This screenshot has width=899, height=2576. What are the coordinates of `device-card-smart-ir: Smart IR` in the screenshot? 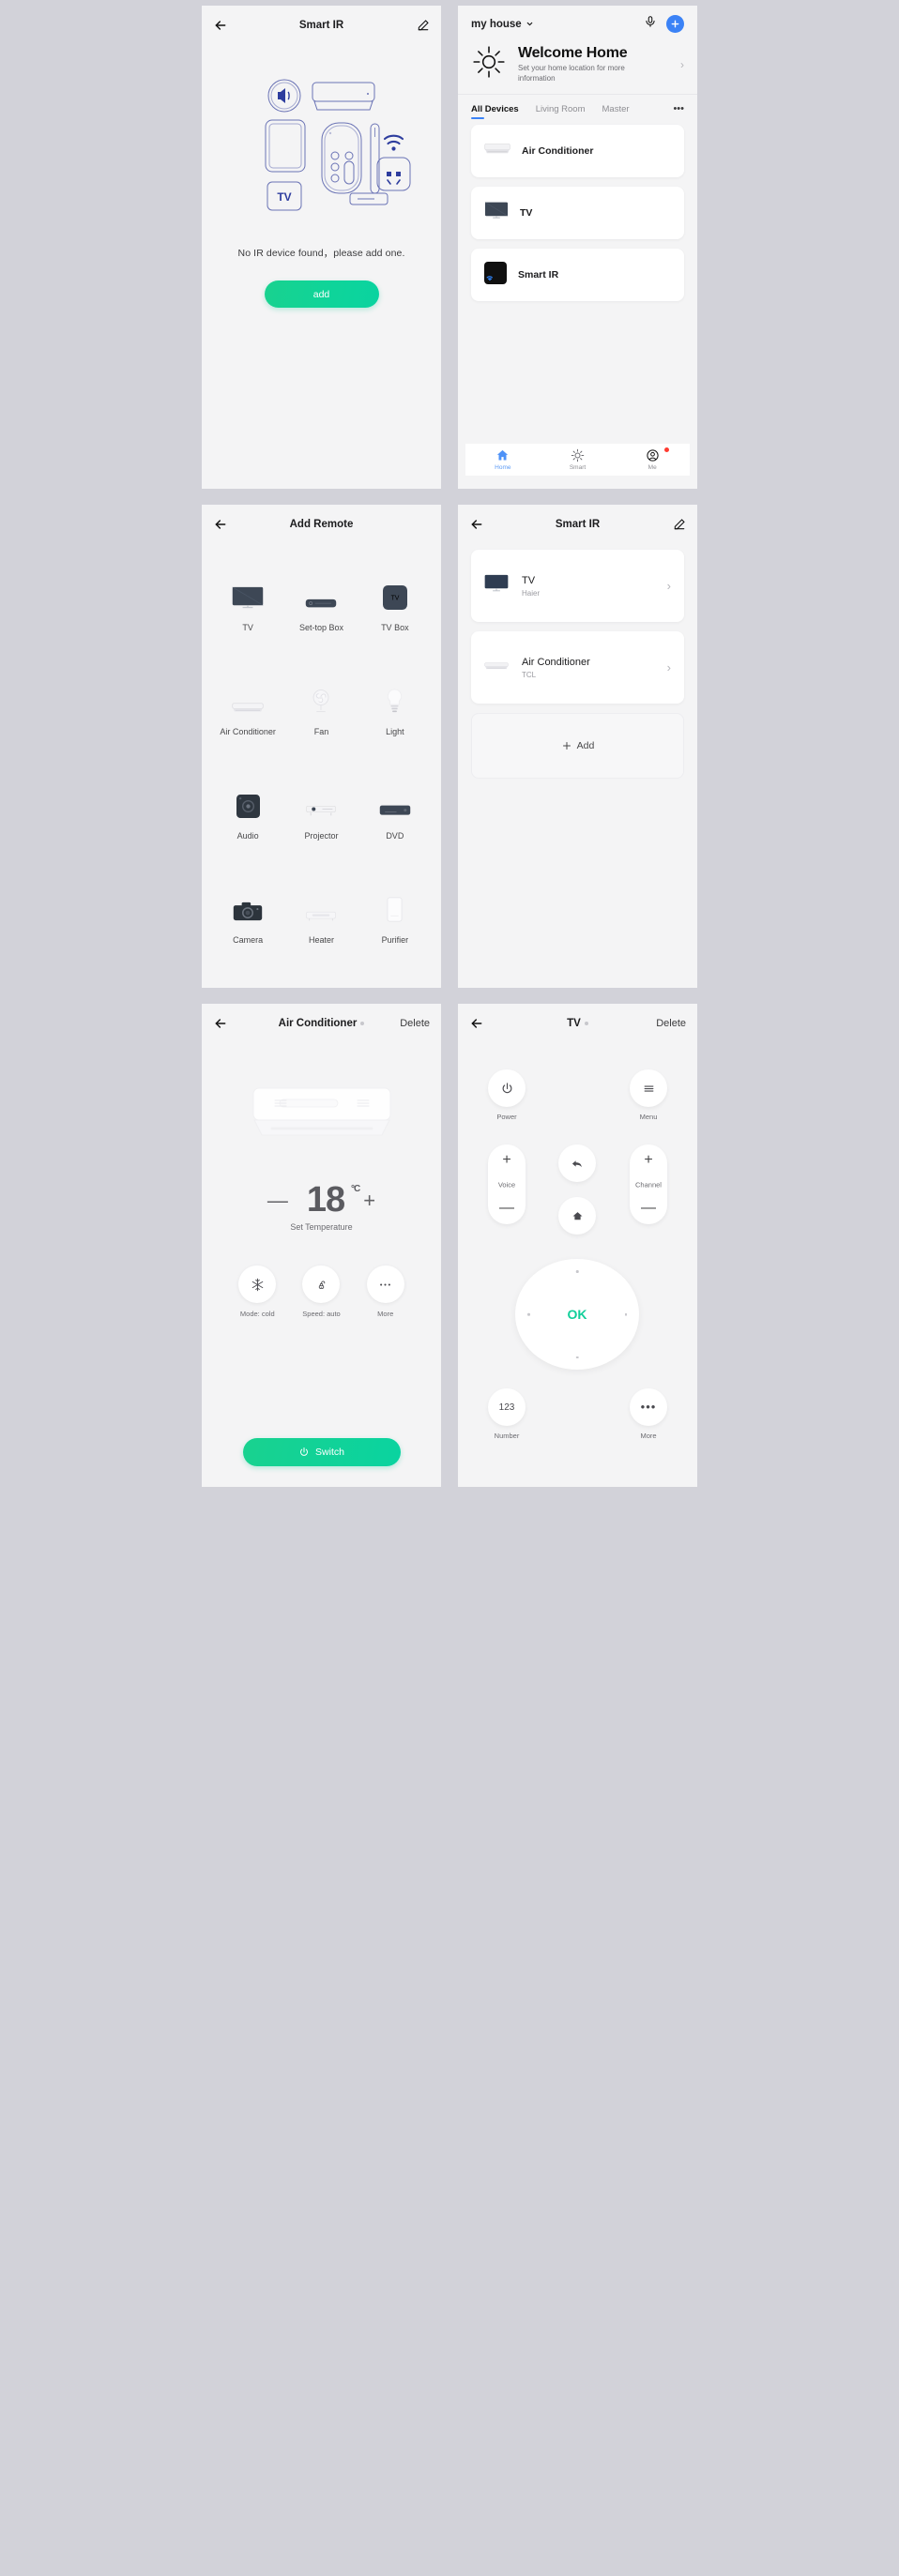 It's located at (578, 275).